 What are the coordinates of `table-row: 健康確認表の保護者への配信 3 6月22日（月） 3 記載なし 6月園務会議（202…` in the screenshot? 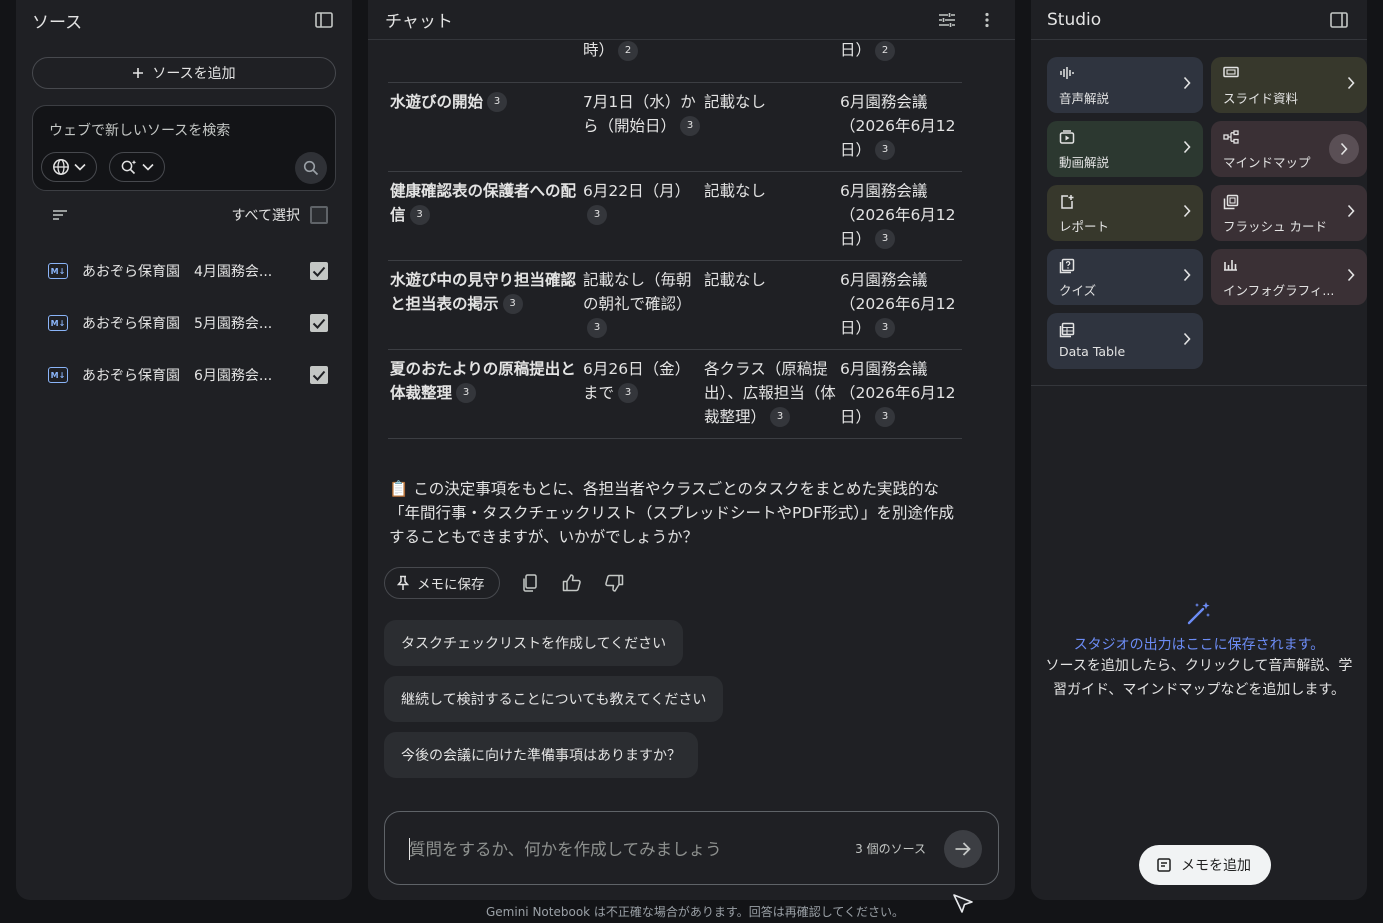 It's located at (675, 216).